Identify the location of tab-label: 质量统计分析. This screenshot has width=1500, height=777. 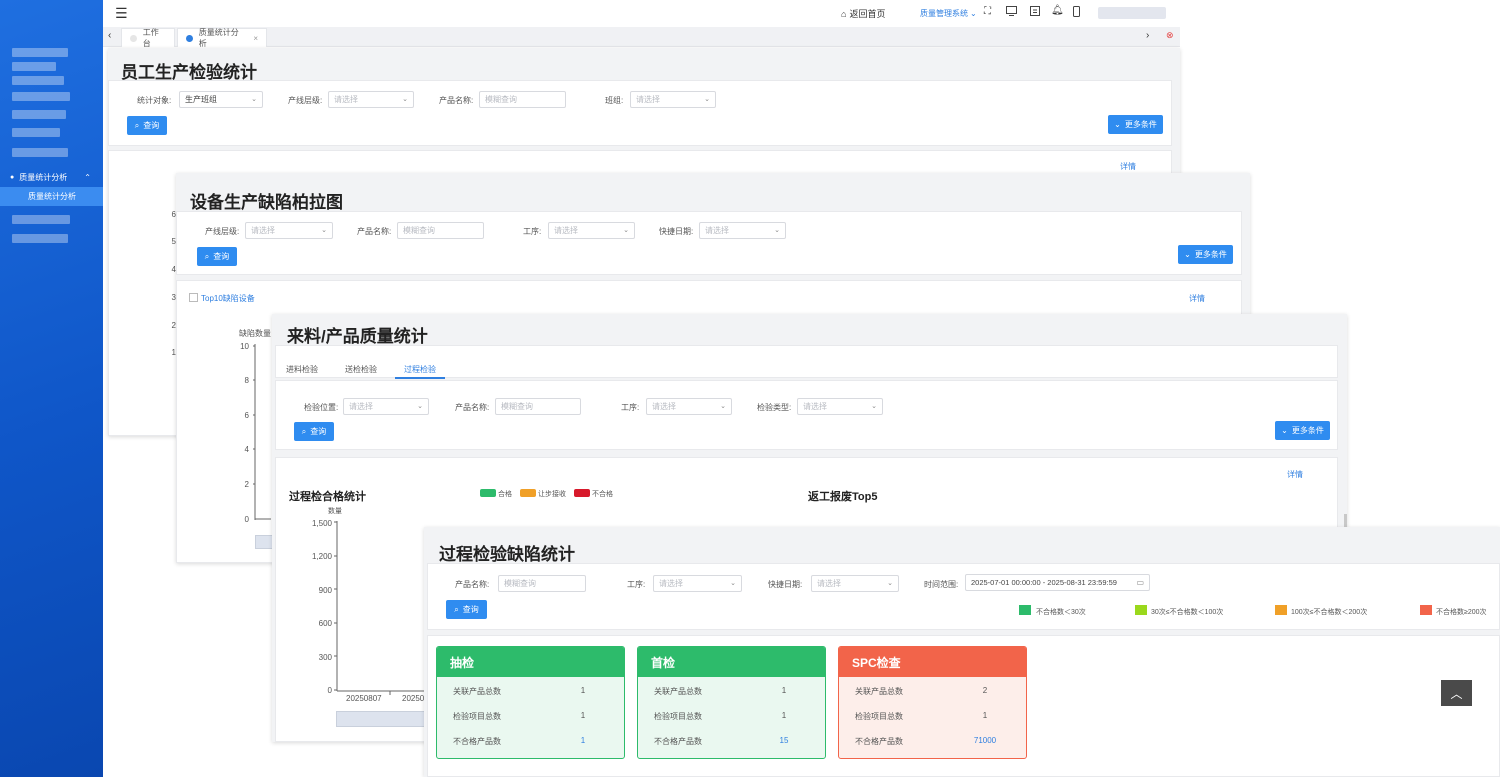
(218, 38).